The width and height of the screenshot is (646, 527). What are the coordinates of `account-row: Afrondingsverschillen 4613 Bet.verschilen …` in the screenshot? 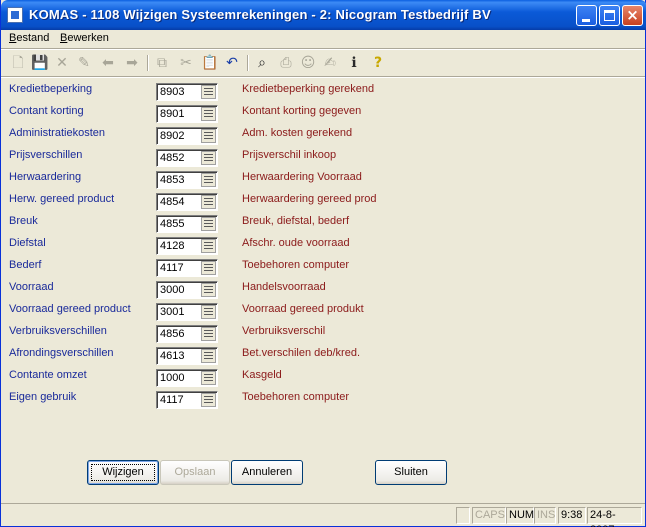 It's located at (323, 356).